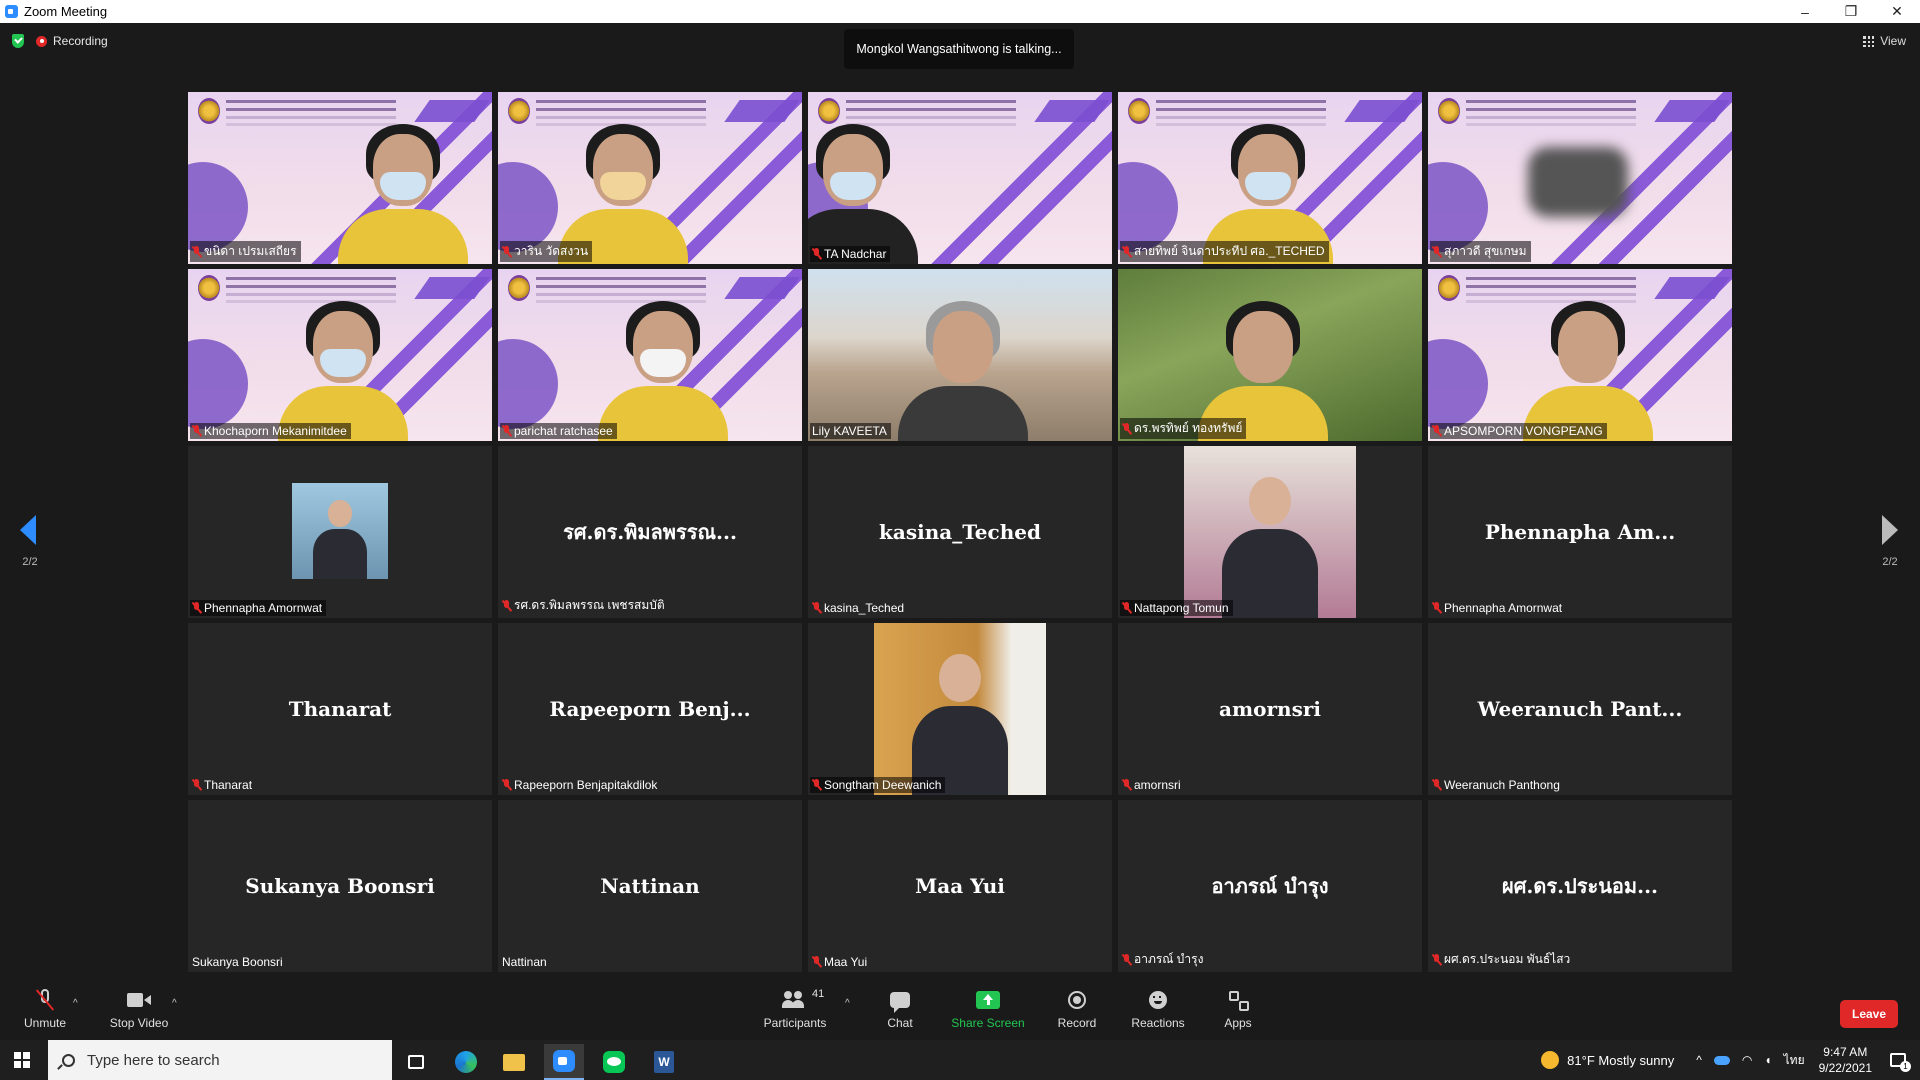  What do you see at coordinates (1502, 785) in the screenshot?
I see `participant-name: Weeranuch Panthong` at bounding box center [1502, 785].